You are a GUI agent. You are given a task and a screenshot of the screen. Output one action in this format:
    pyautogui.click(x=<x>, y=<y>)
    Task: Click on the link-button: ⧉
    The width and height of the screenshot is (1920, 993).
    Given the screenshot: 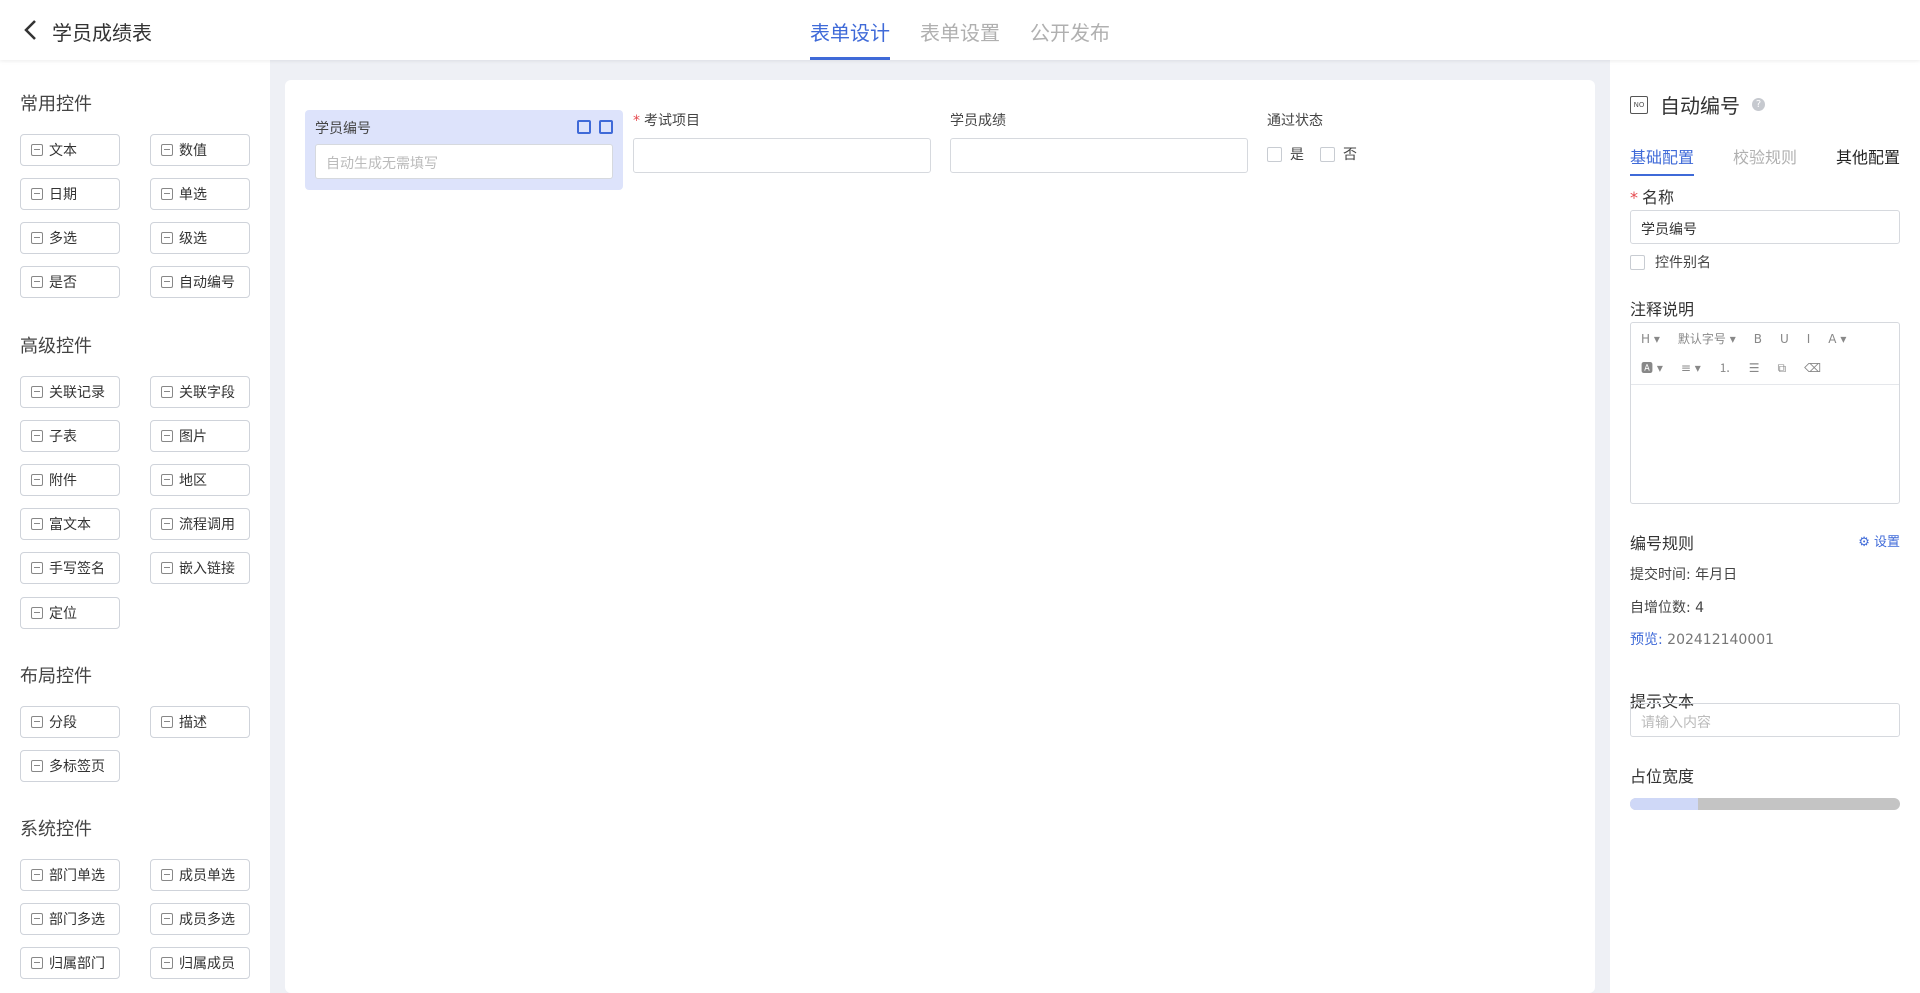 What is the action you would take?
    pyautogui.click(x=1782, y=368)
    